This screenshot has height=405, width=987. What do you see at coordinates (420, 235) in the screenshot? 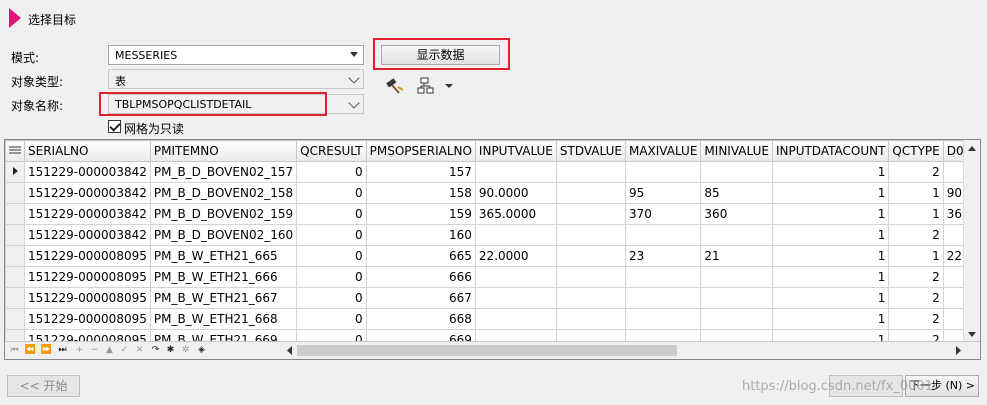
I see `table-cell: 160` at bounding box center [420, 235].